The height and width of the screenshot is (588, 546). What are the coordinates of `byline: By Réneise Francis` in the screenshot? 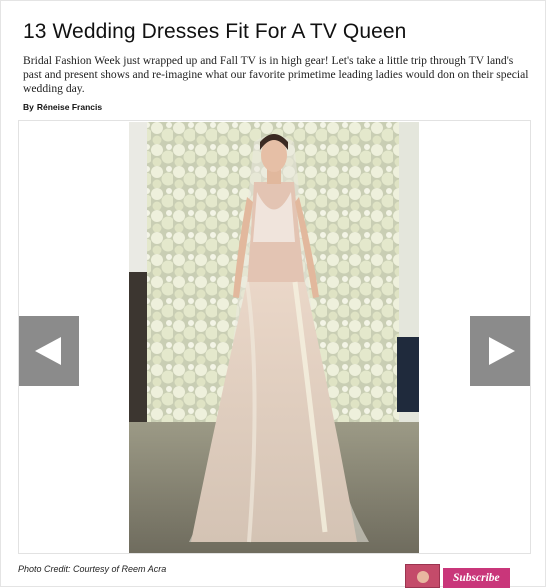 It's located at (62, 107).